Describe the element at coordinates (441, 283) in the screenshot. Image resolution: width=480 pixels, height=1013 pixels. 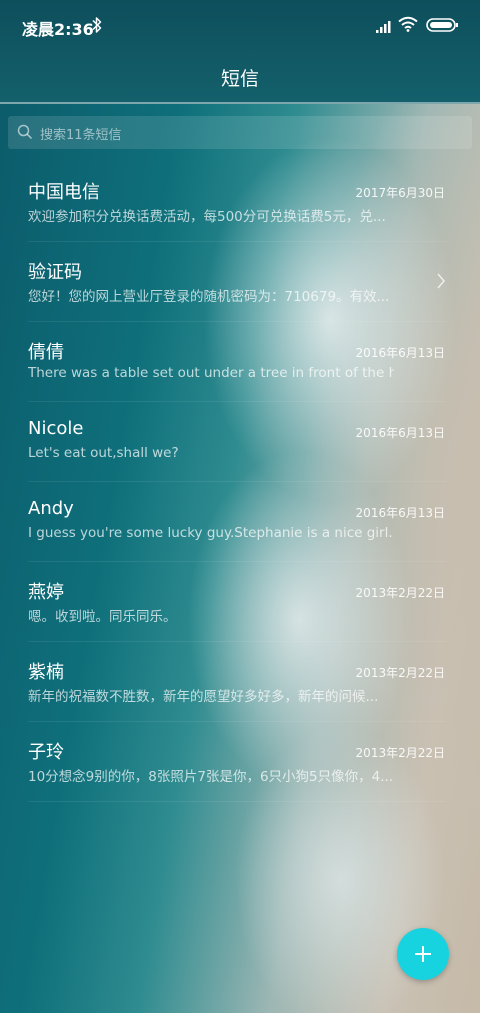
I see `chevron-right-icon` at that location.